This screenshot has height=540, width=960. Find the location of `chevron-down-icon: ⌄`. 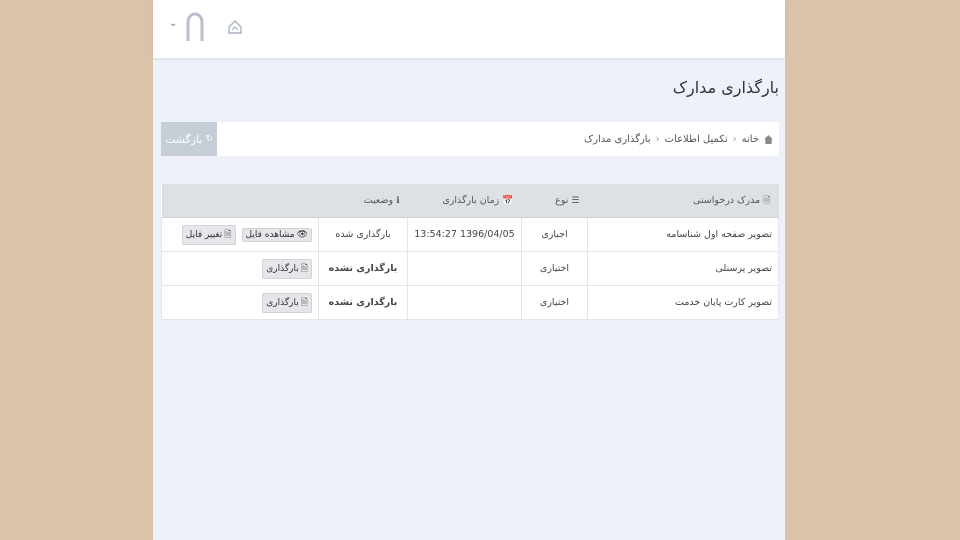

chevron-down-icon: ⌄ is located at coordinates (173, 23).